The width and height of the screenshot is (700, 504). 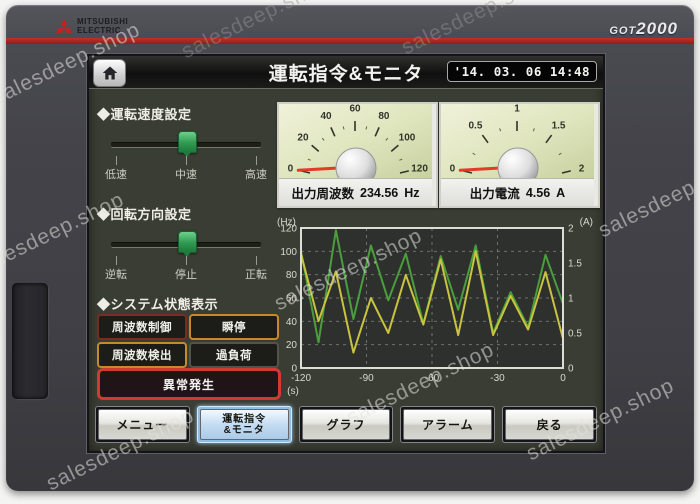 I want to click on meter-unit: Hz, so click(x=412, y=192).